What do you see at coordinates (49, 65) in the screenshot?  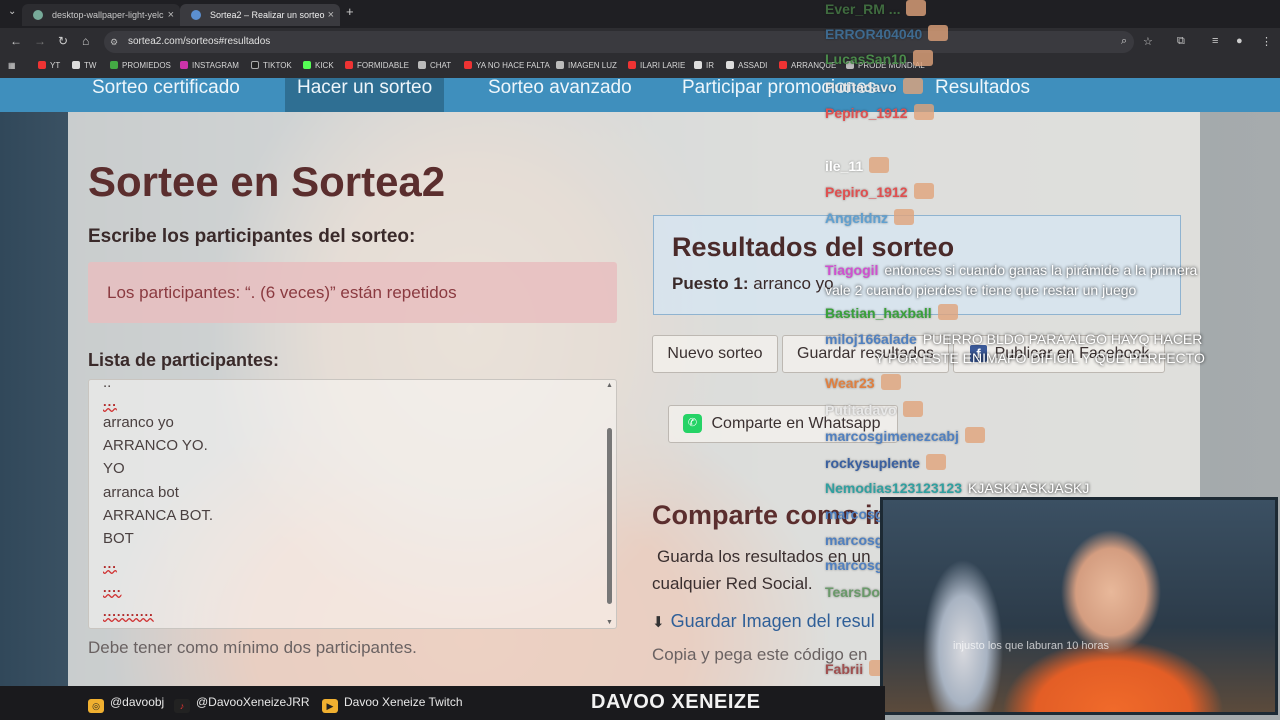 I see `bookmark-yt: YT` at bounding box center [49, 65].